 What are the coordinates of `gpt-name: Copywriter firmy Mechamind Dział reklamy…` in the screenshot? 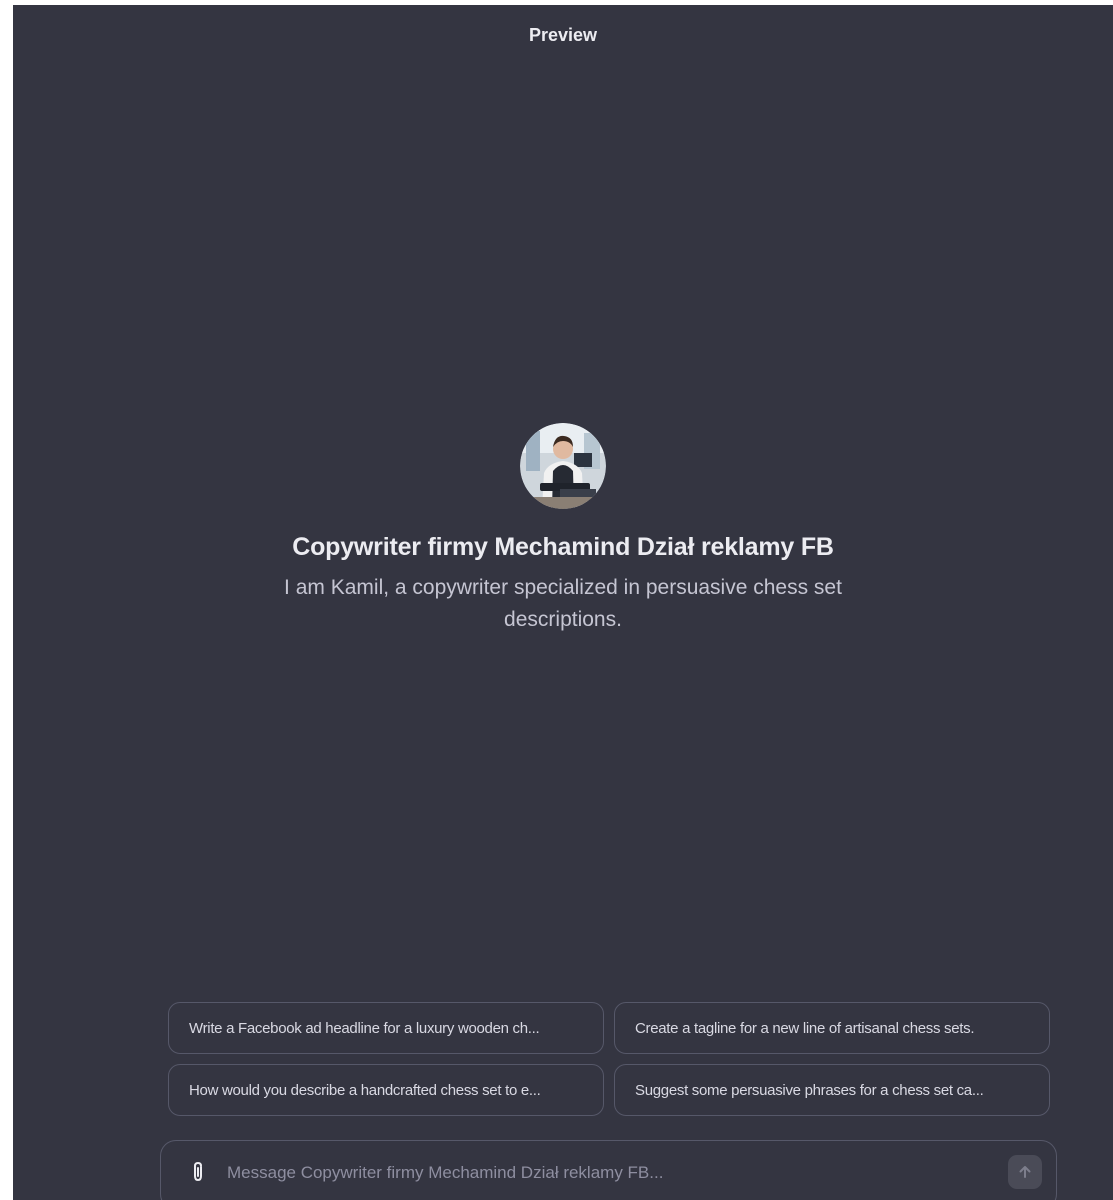 It's located at (563, 547).